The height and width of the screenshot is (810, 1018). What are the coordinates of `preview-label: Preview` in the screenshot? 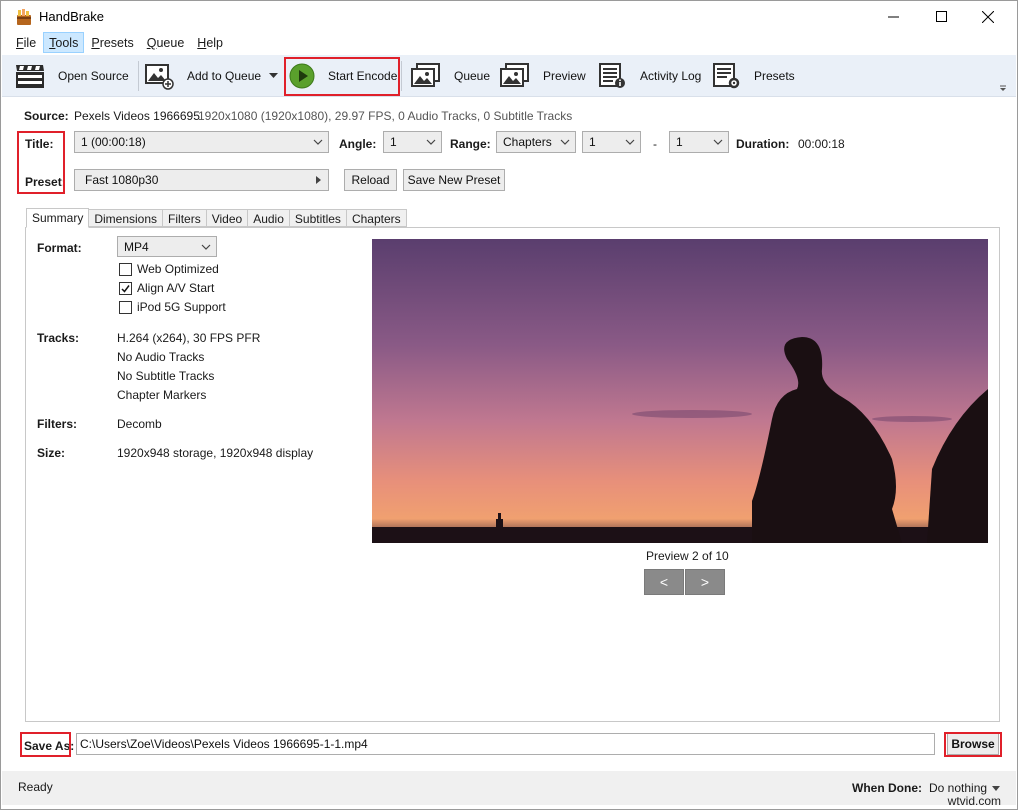 It's located at (564, 76).